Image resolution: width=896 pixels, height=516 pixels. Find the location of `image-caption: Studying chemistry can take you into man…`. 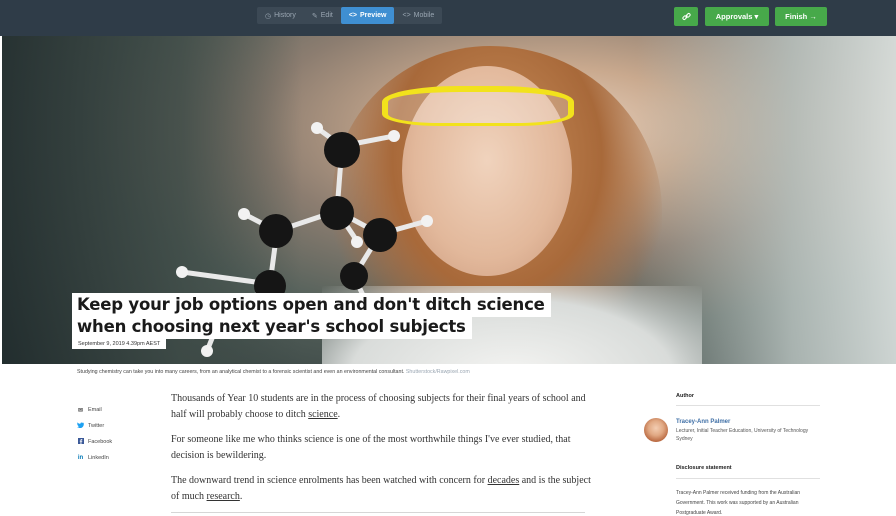

image-caption: Studying chemistry can take you into man… is located at coordinates (273, 372).